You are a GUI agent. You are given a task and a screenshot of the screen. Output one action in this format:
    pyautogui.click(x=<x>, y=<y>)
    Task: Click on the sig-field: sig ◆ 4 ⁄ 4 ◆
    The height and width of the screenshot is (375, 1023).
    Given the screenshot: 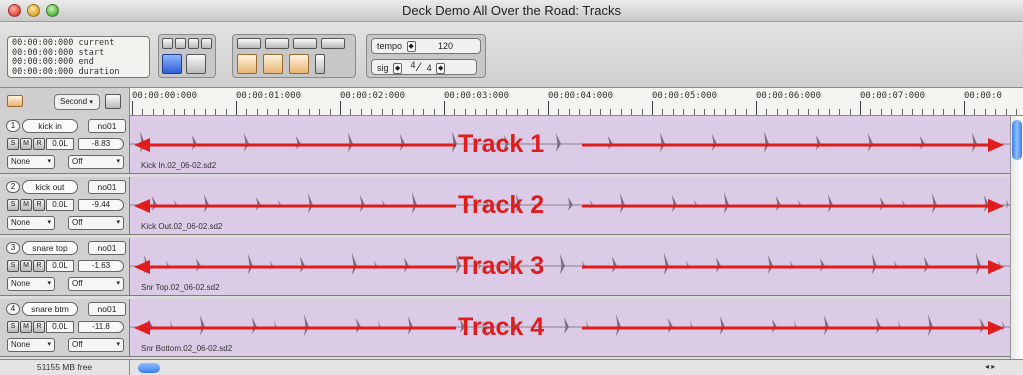 What is the action you would take?
    pyautogui.click(x=424, y=67)
    